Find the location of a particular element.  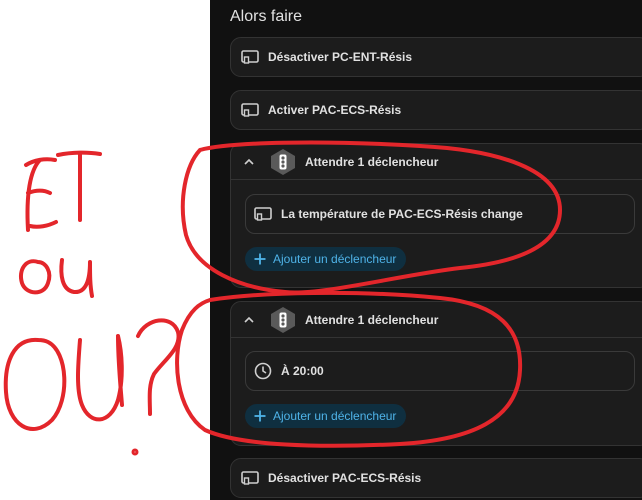

trigger-label: À 20:00 is located at coordinates (302, 371).